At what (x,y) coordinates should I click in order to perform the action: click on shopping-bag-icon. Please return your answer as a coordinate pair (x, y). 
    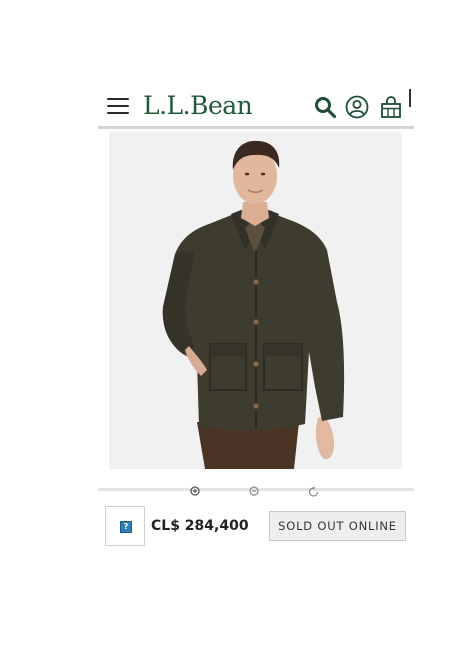
    Looking at the image, I should click on (391, 107).